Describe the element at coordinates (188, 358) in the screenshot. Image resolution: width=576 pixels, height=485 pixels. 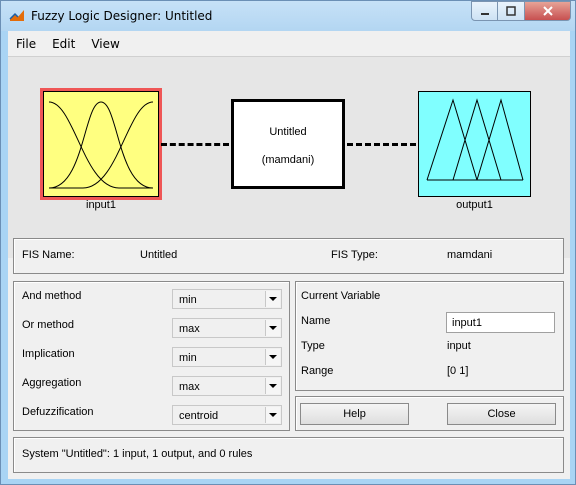
I see `implication-value: min` at that location.